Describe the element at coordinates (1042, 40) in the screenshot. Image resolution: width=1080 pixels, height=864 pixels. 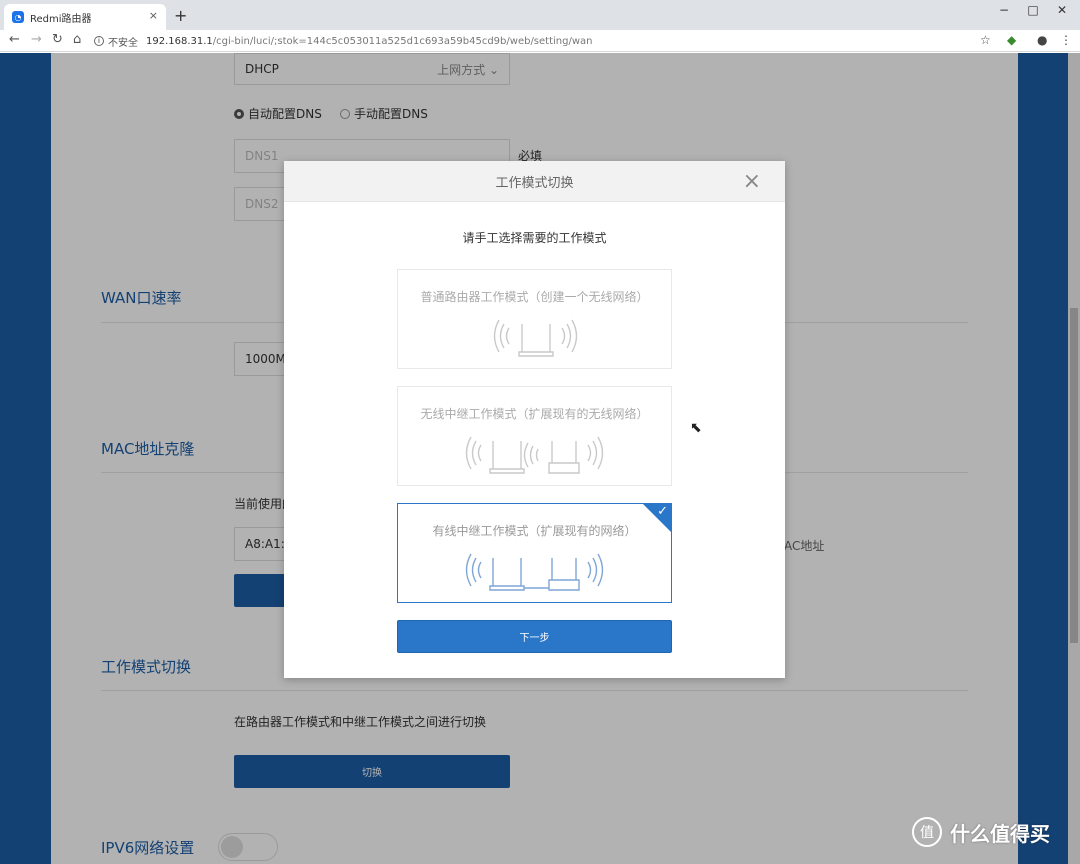
I see `account-icon: ●` at that location.